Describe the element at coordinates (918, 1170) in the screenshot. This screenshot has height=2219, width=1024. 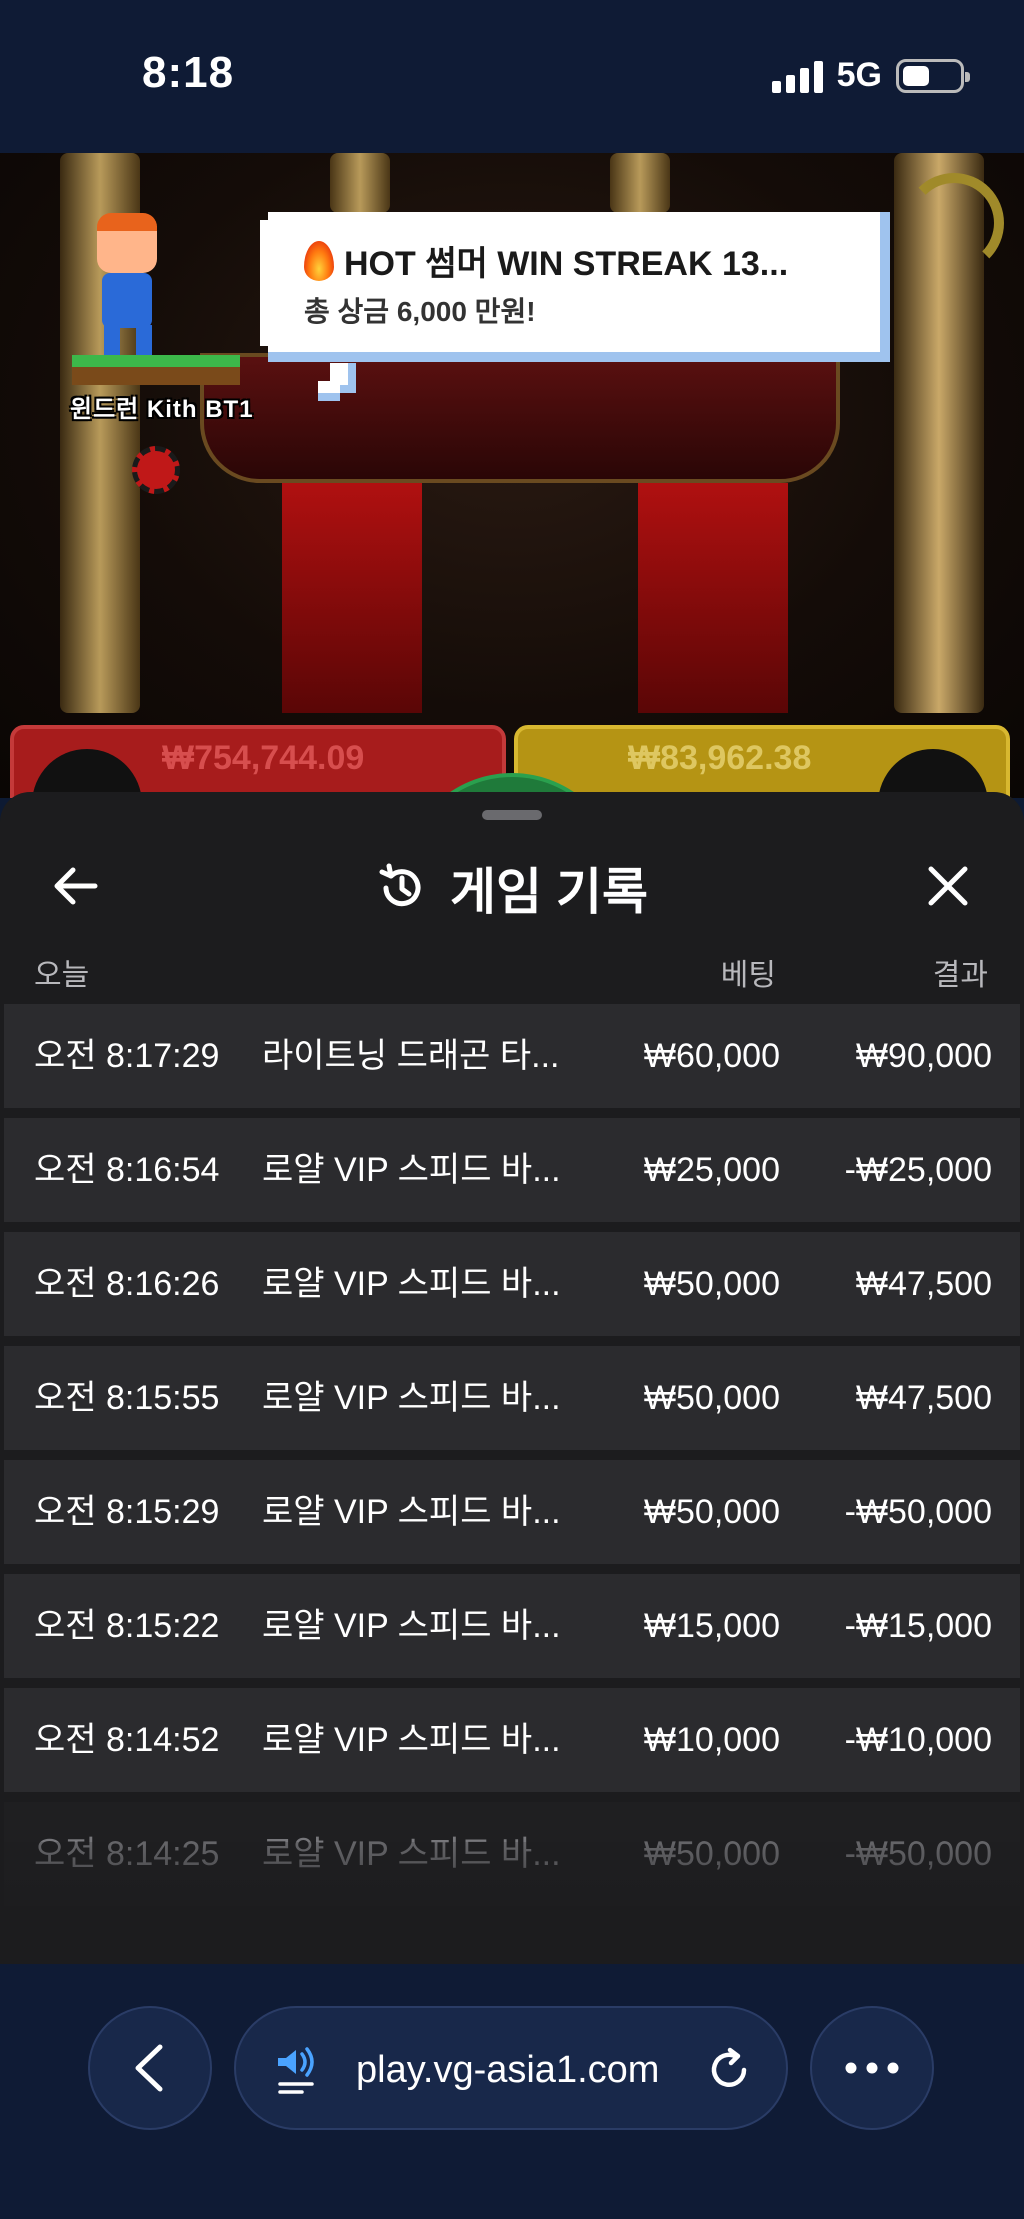
I see `row-result: -₩25,000` at that location.